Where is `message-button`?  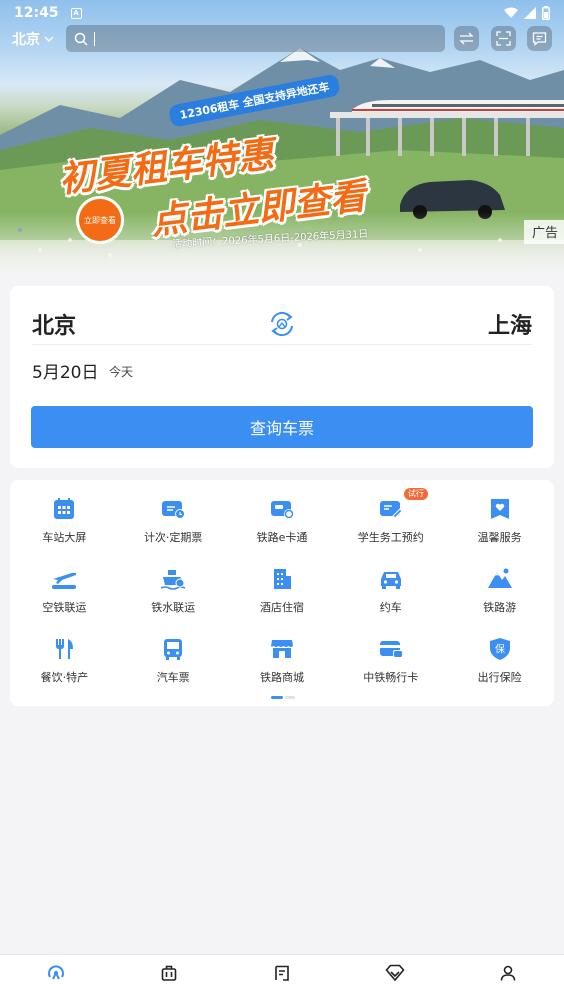 message-button is located at coordinates (539, 38).